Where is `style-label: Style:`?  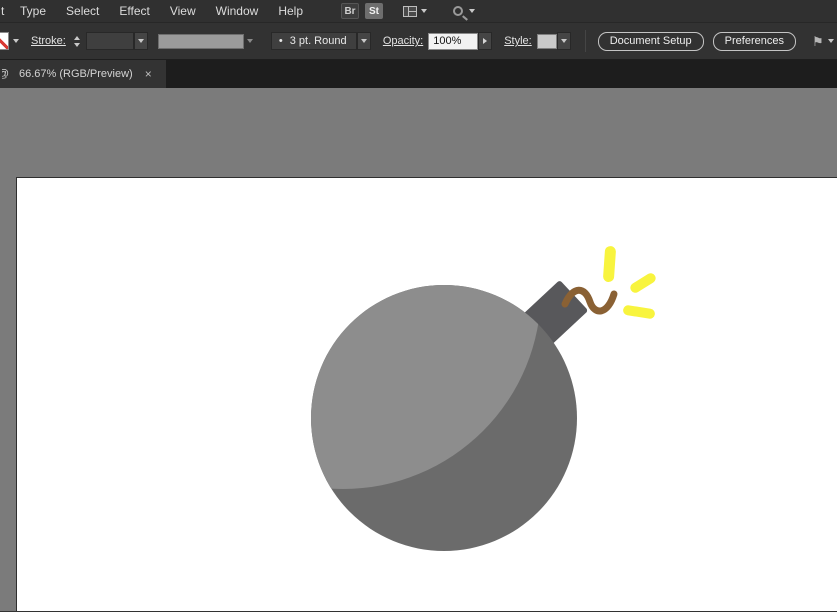 style-label: Style: is located at coordinates (518, 41).